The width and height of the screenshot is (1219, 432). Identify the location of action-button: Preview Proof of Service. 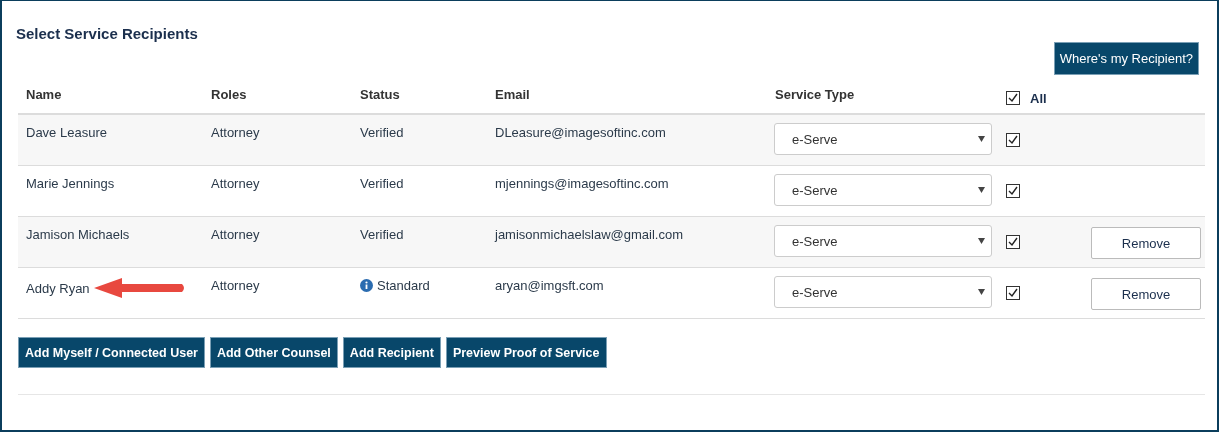
(526, 352).